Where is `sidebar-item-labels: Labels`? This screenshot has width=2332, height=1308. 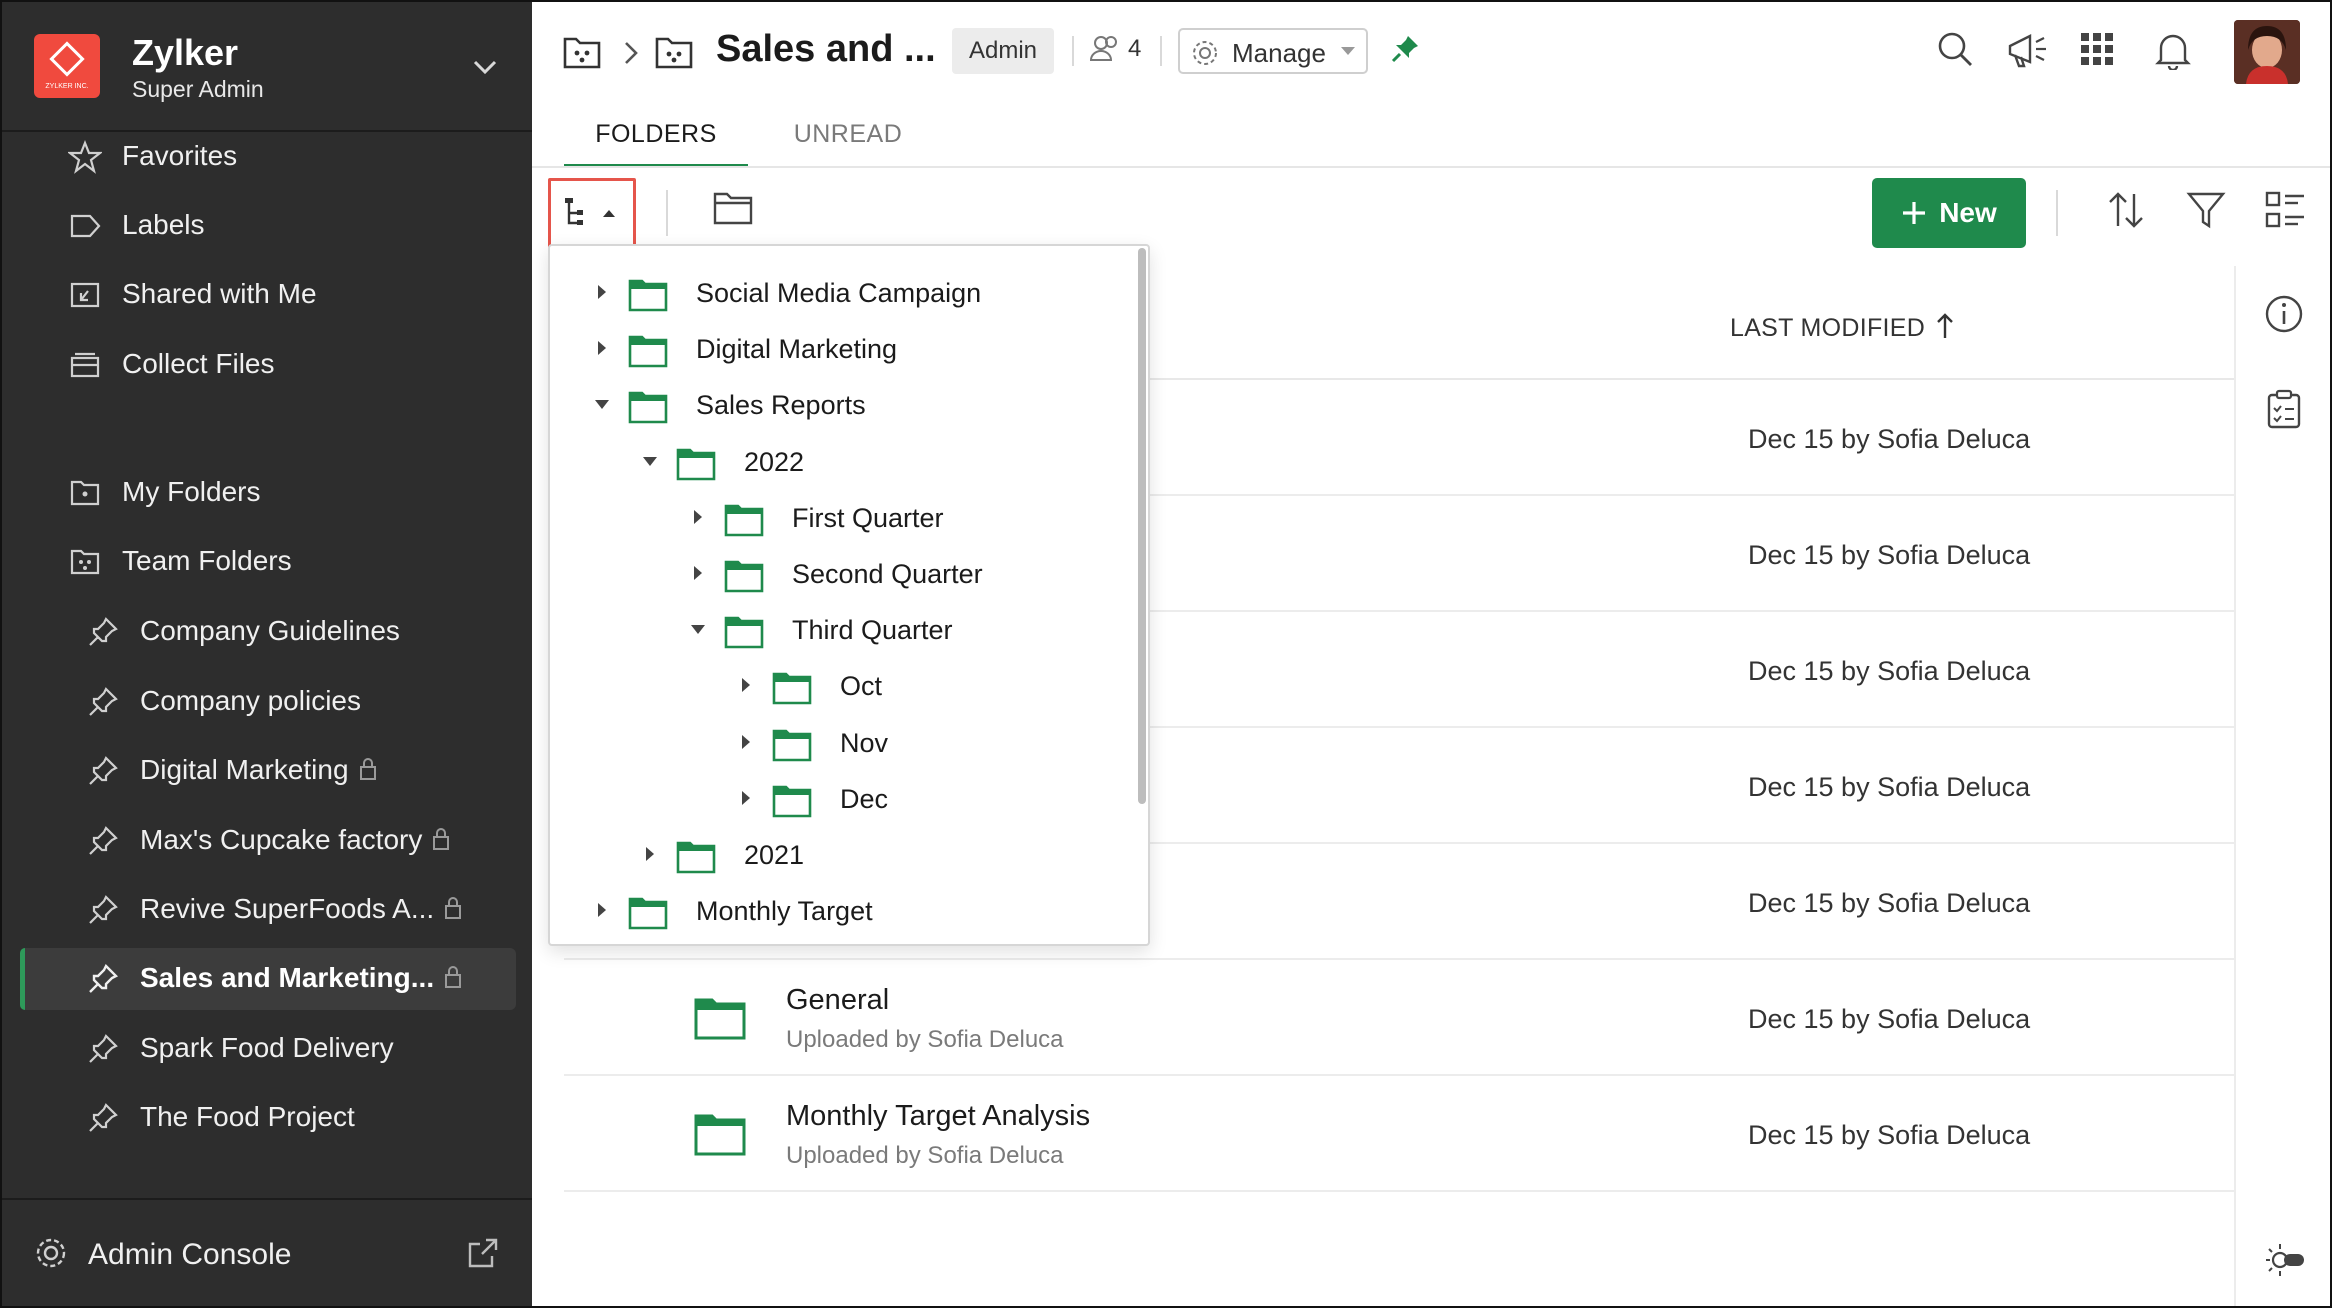
sidebar-item-labels: Labels is located at coordinates (268, 226).